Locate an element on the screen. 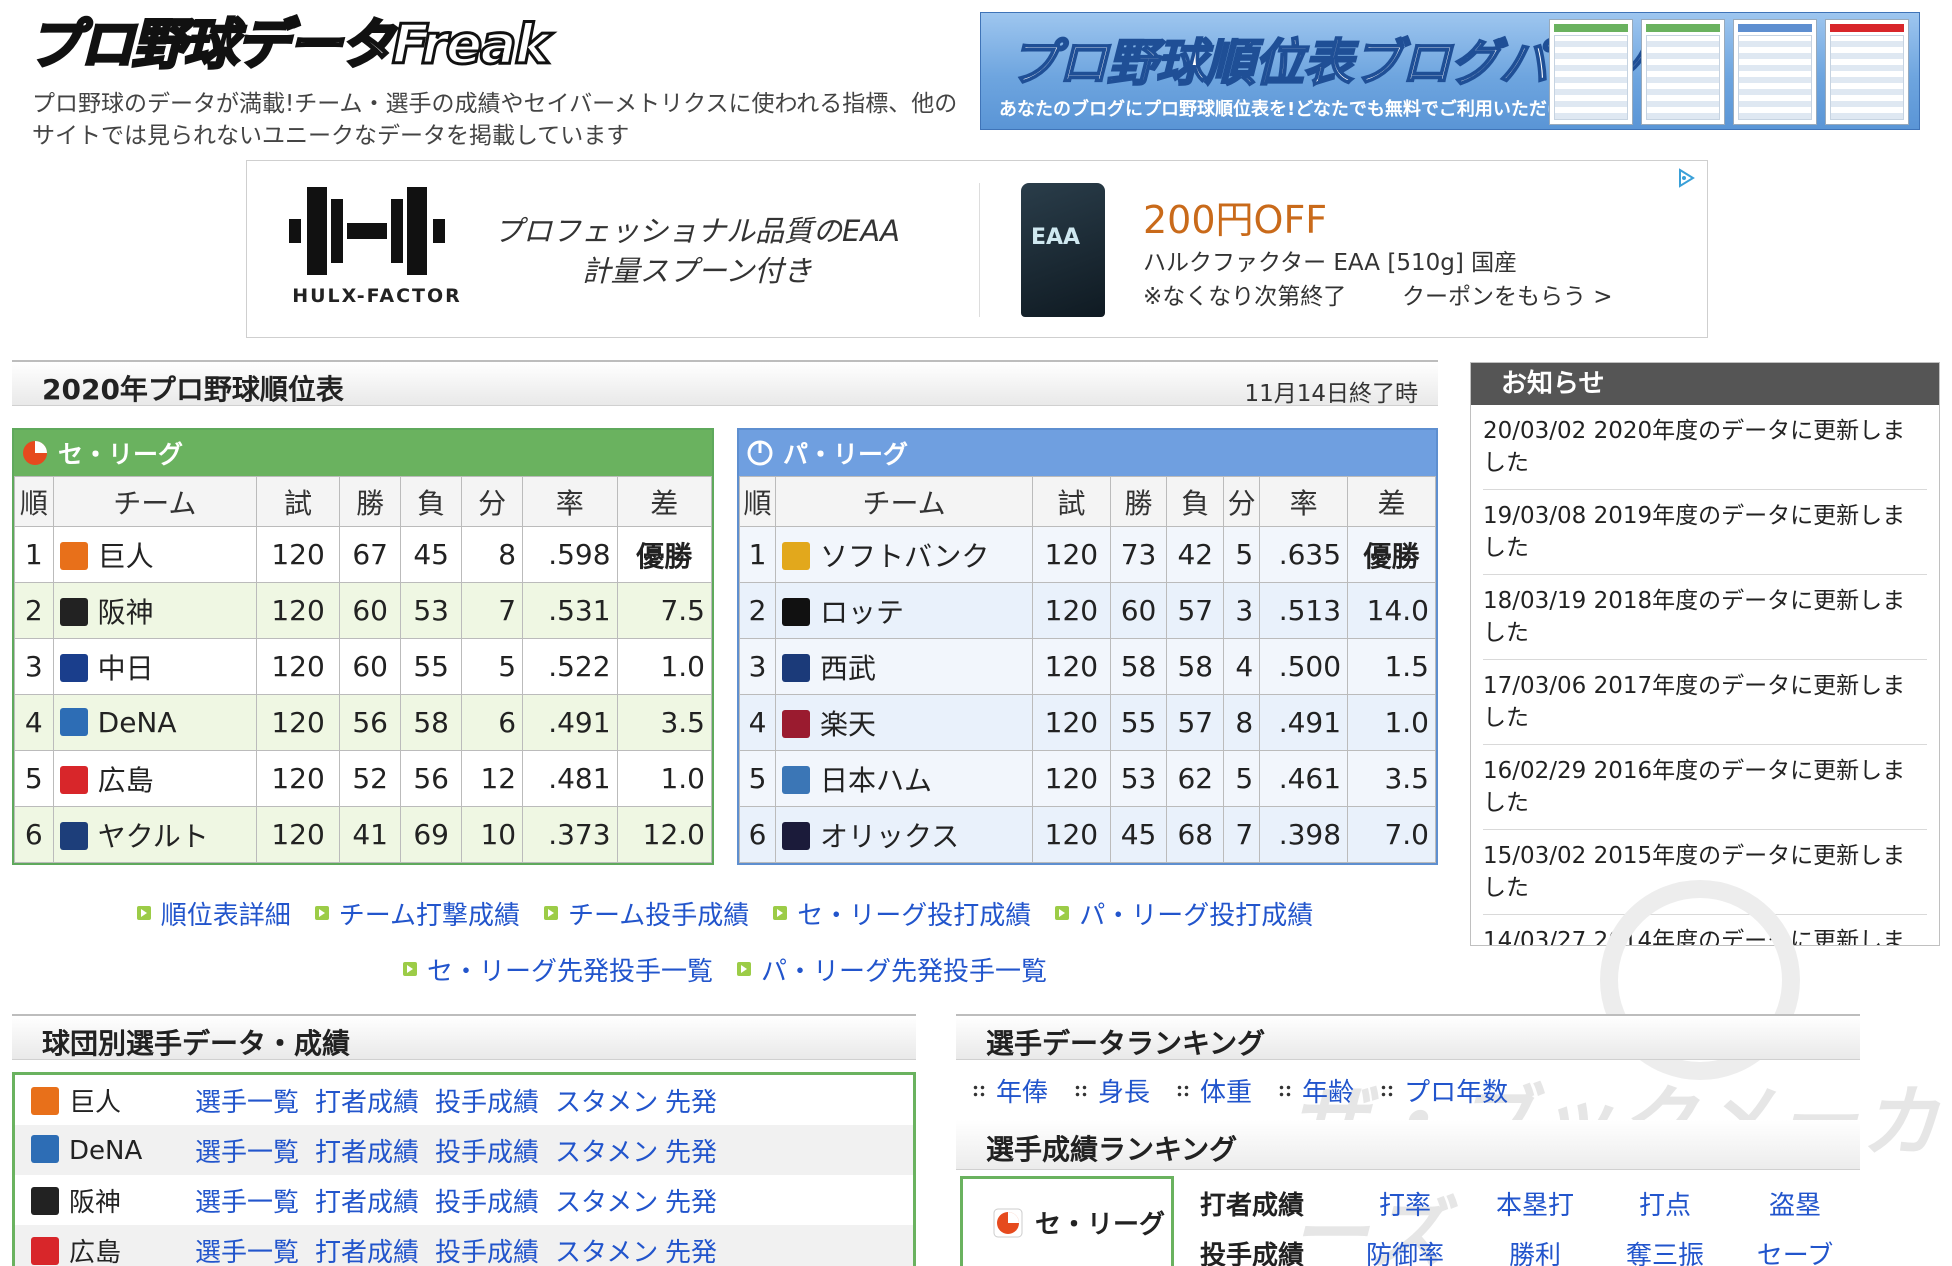  ranking-link: 年齢 is located at coordinates (1316, 1090).